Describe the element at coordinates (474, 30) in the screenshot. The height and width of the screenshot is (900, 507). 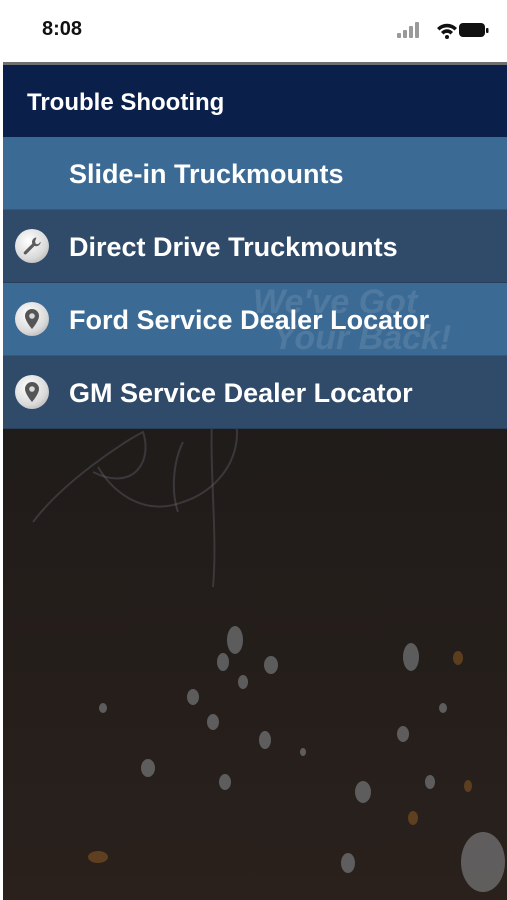
I see `battery-icon` at that location.